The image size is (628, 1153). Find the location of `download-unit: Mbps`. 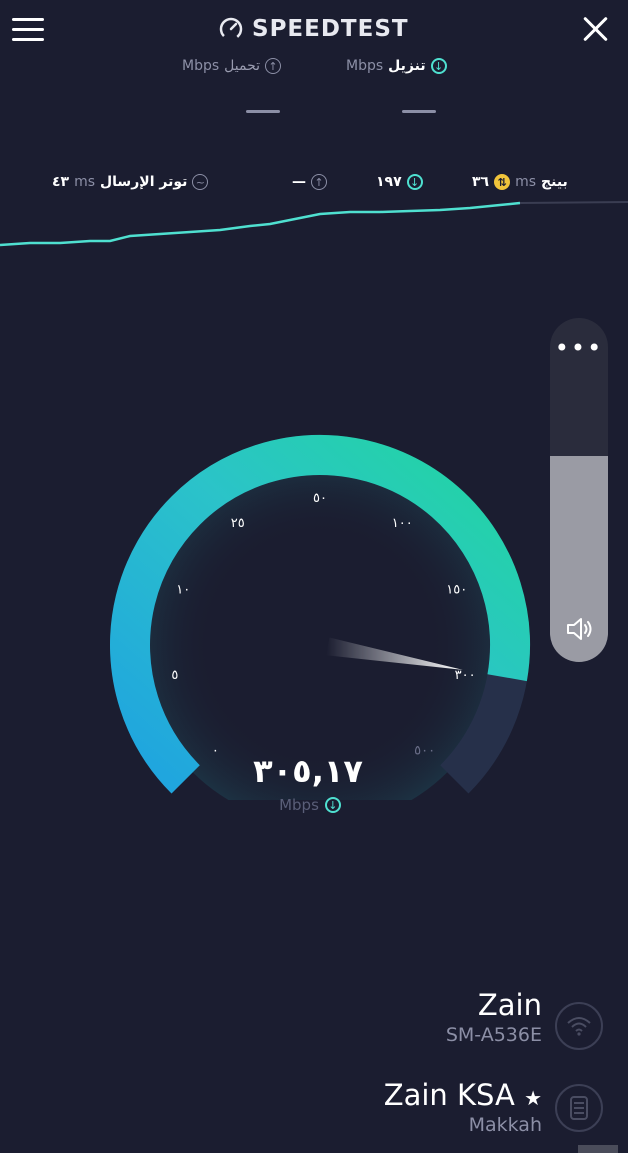

download-unit: Mbps is located at coordinates (365, 66).